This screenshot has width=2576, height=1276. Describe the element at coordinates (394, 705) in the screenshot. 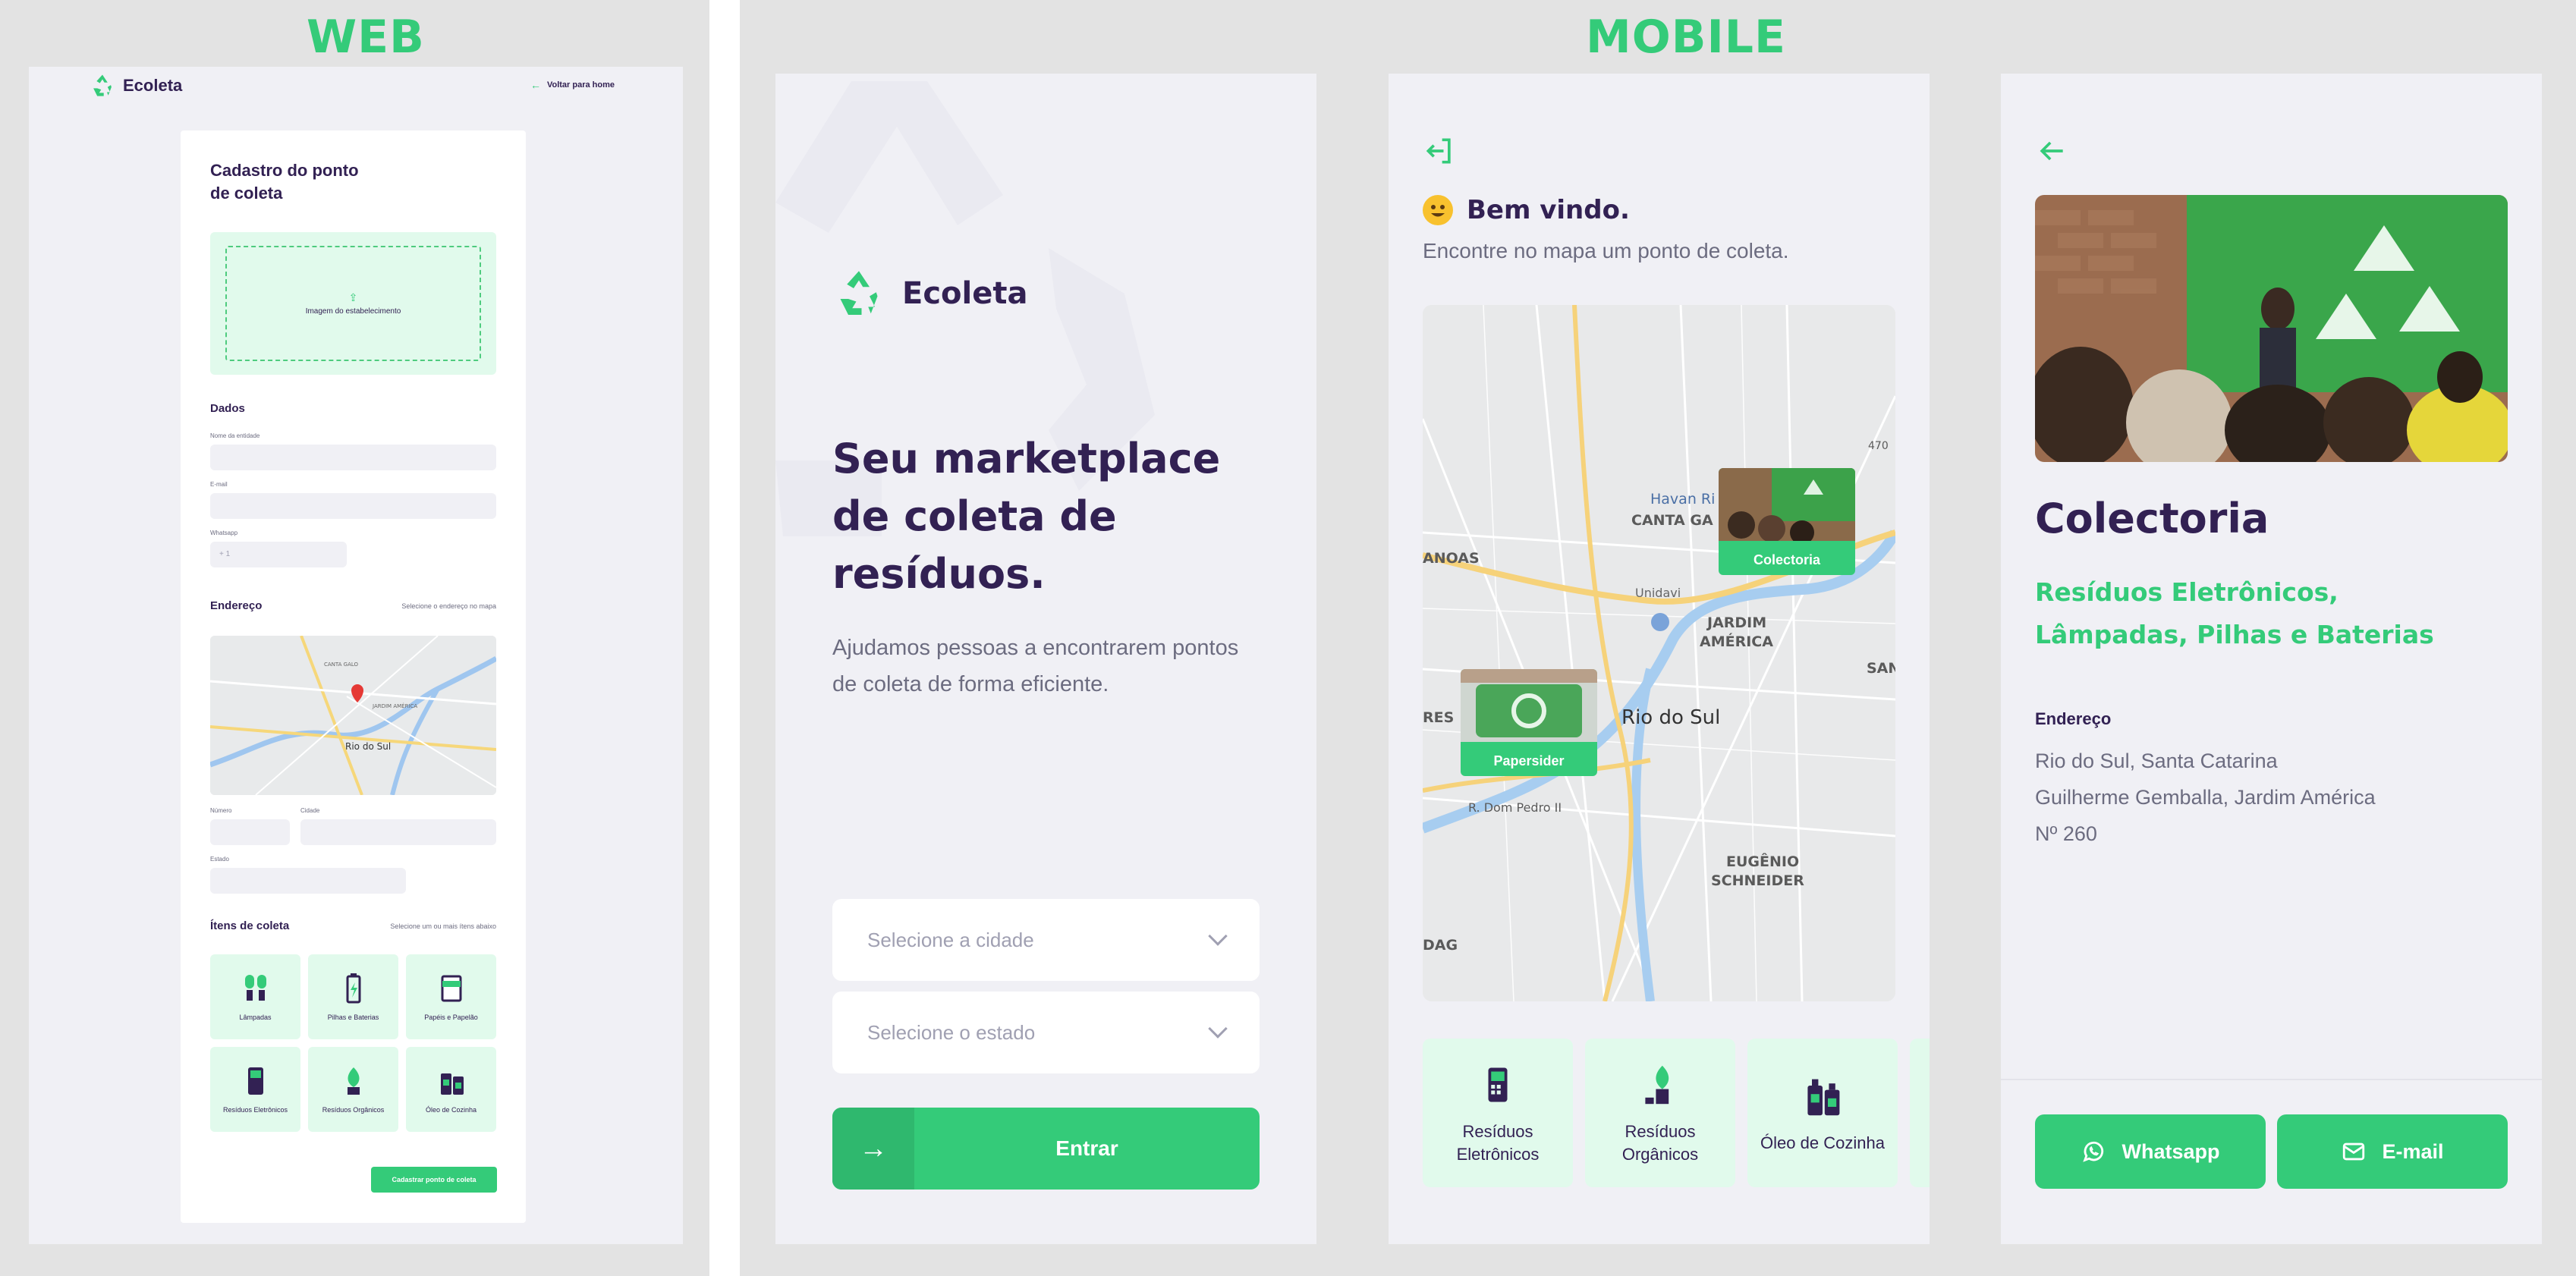

I see `web-map-jardim: JARDIM AMÉRICA` at that location.